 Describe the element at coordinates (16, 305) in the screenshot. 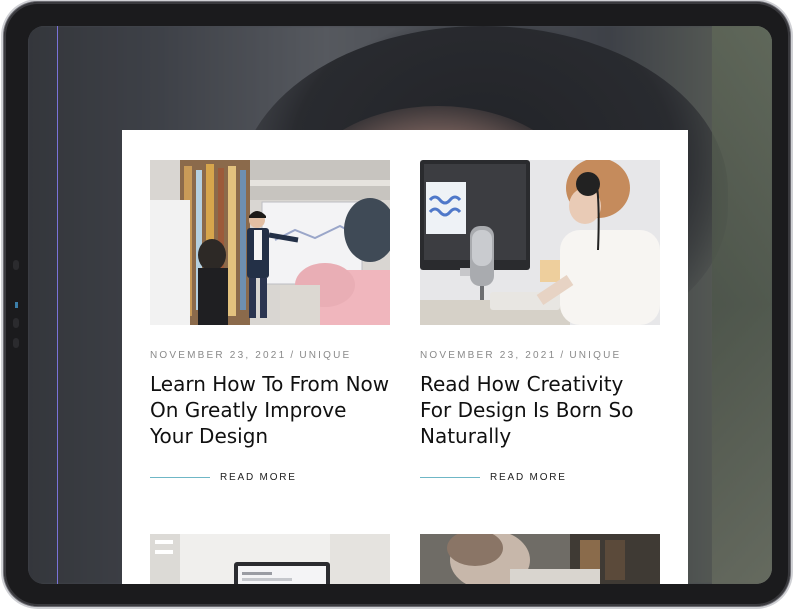

I see `side-indicator` at that location.